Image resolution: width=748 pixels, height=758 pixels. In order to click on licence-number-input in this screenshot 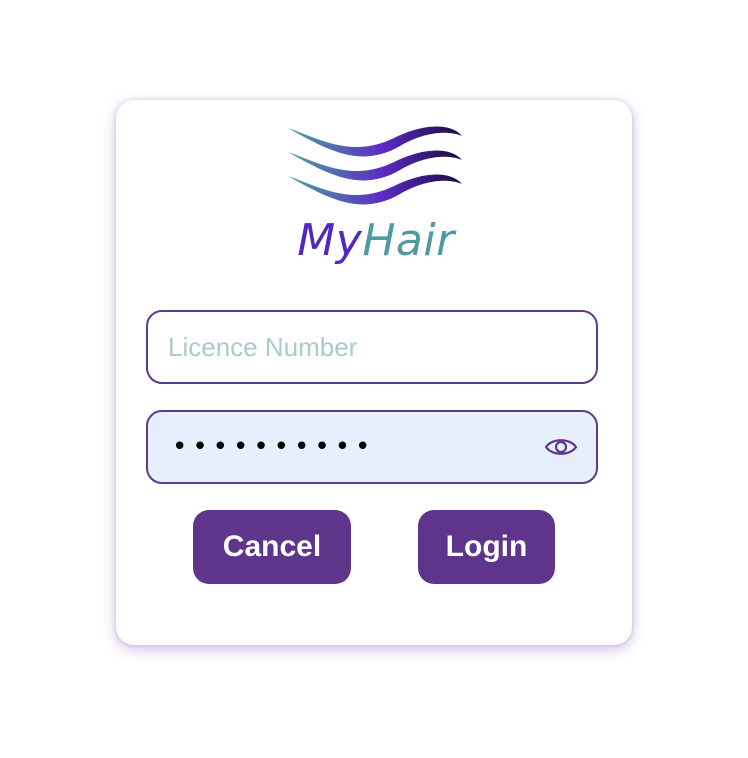, I will do `click(348, 347)`.